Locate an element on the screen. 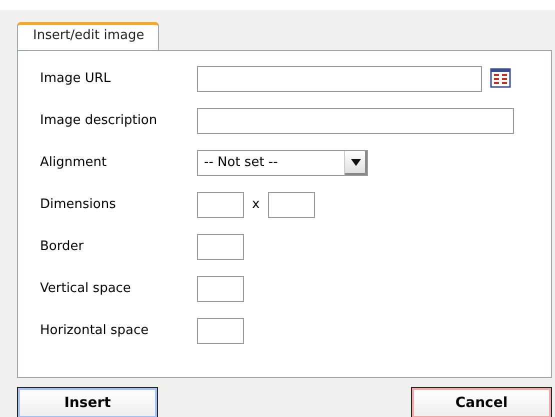  alignment-dropdown: -- Not set -- is located at coordinates (282, 163).